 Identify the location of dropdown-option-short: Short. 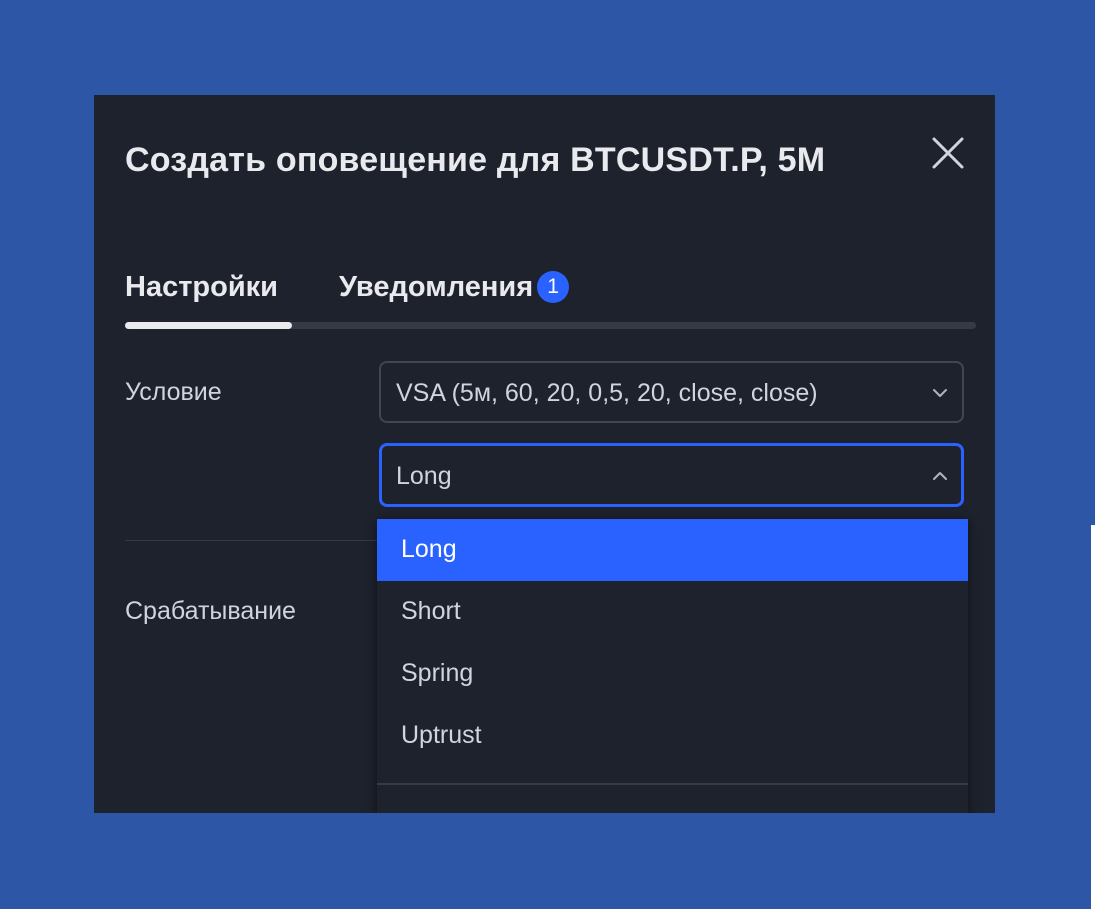
(672, 612).